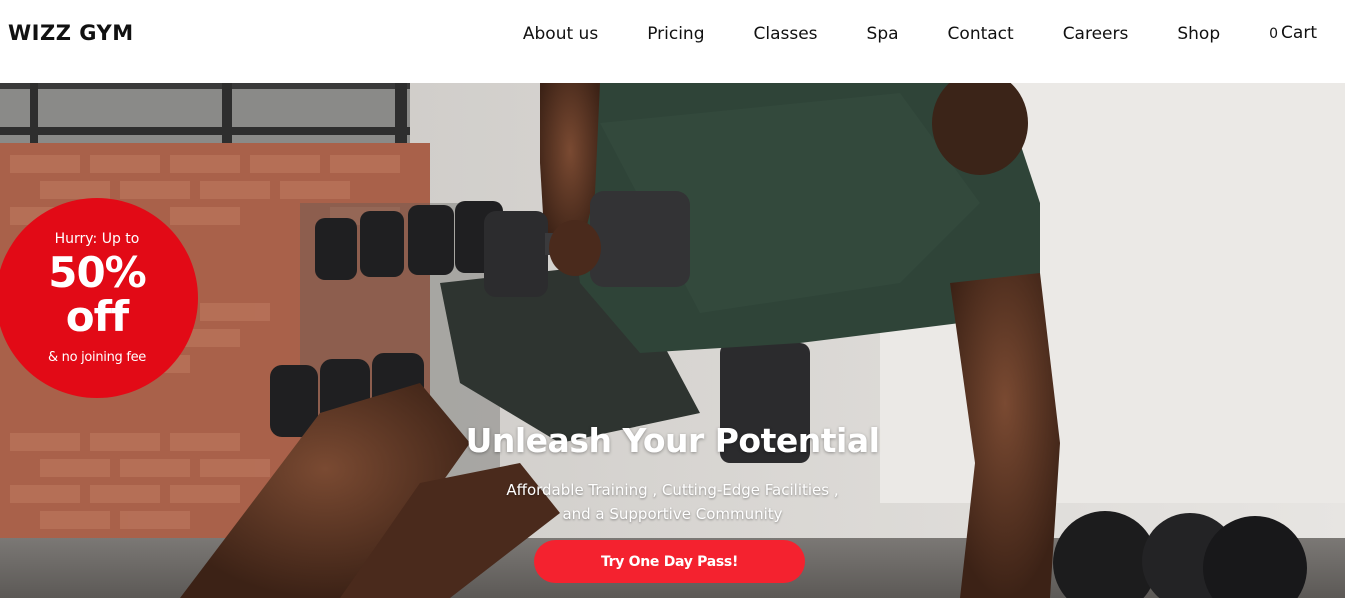 This screenshot has height=598, width=1345. What do you see at coordinates (71, 33) in the screenshot?
I see `logo: WIZZ GYM` at bounding box center [71, 33].